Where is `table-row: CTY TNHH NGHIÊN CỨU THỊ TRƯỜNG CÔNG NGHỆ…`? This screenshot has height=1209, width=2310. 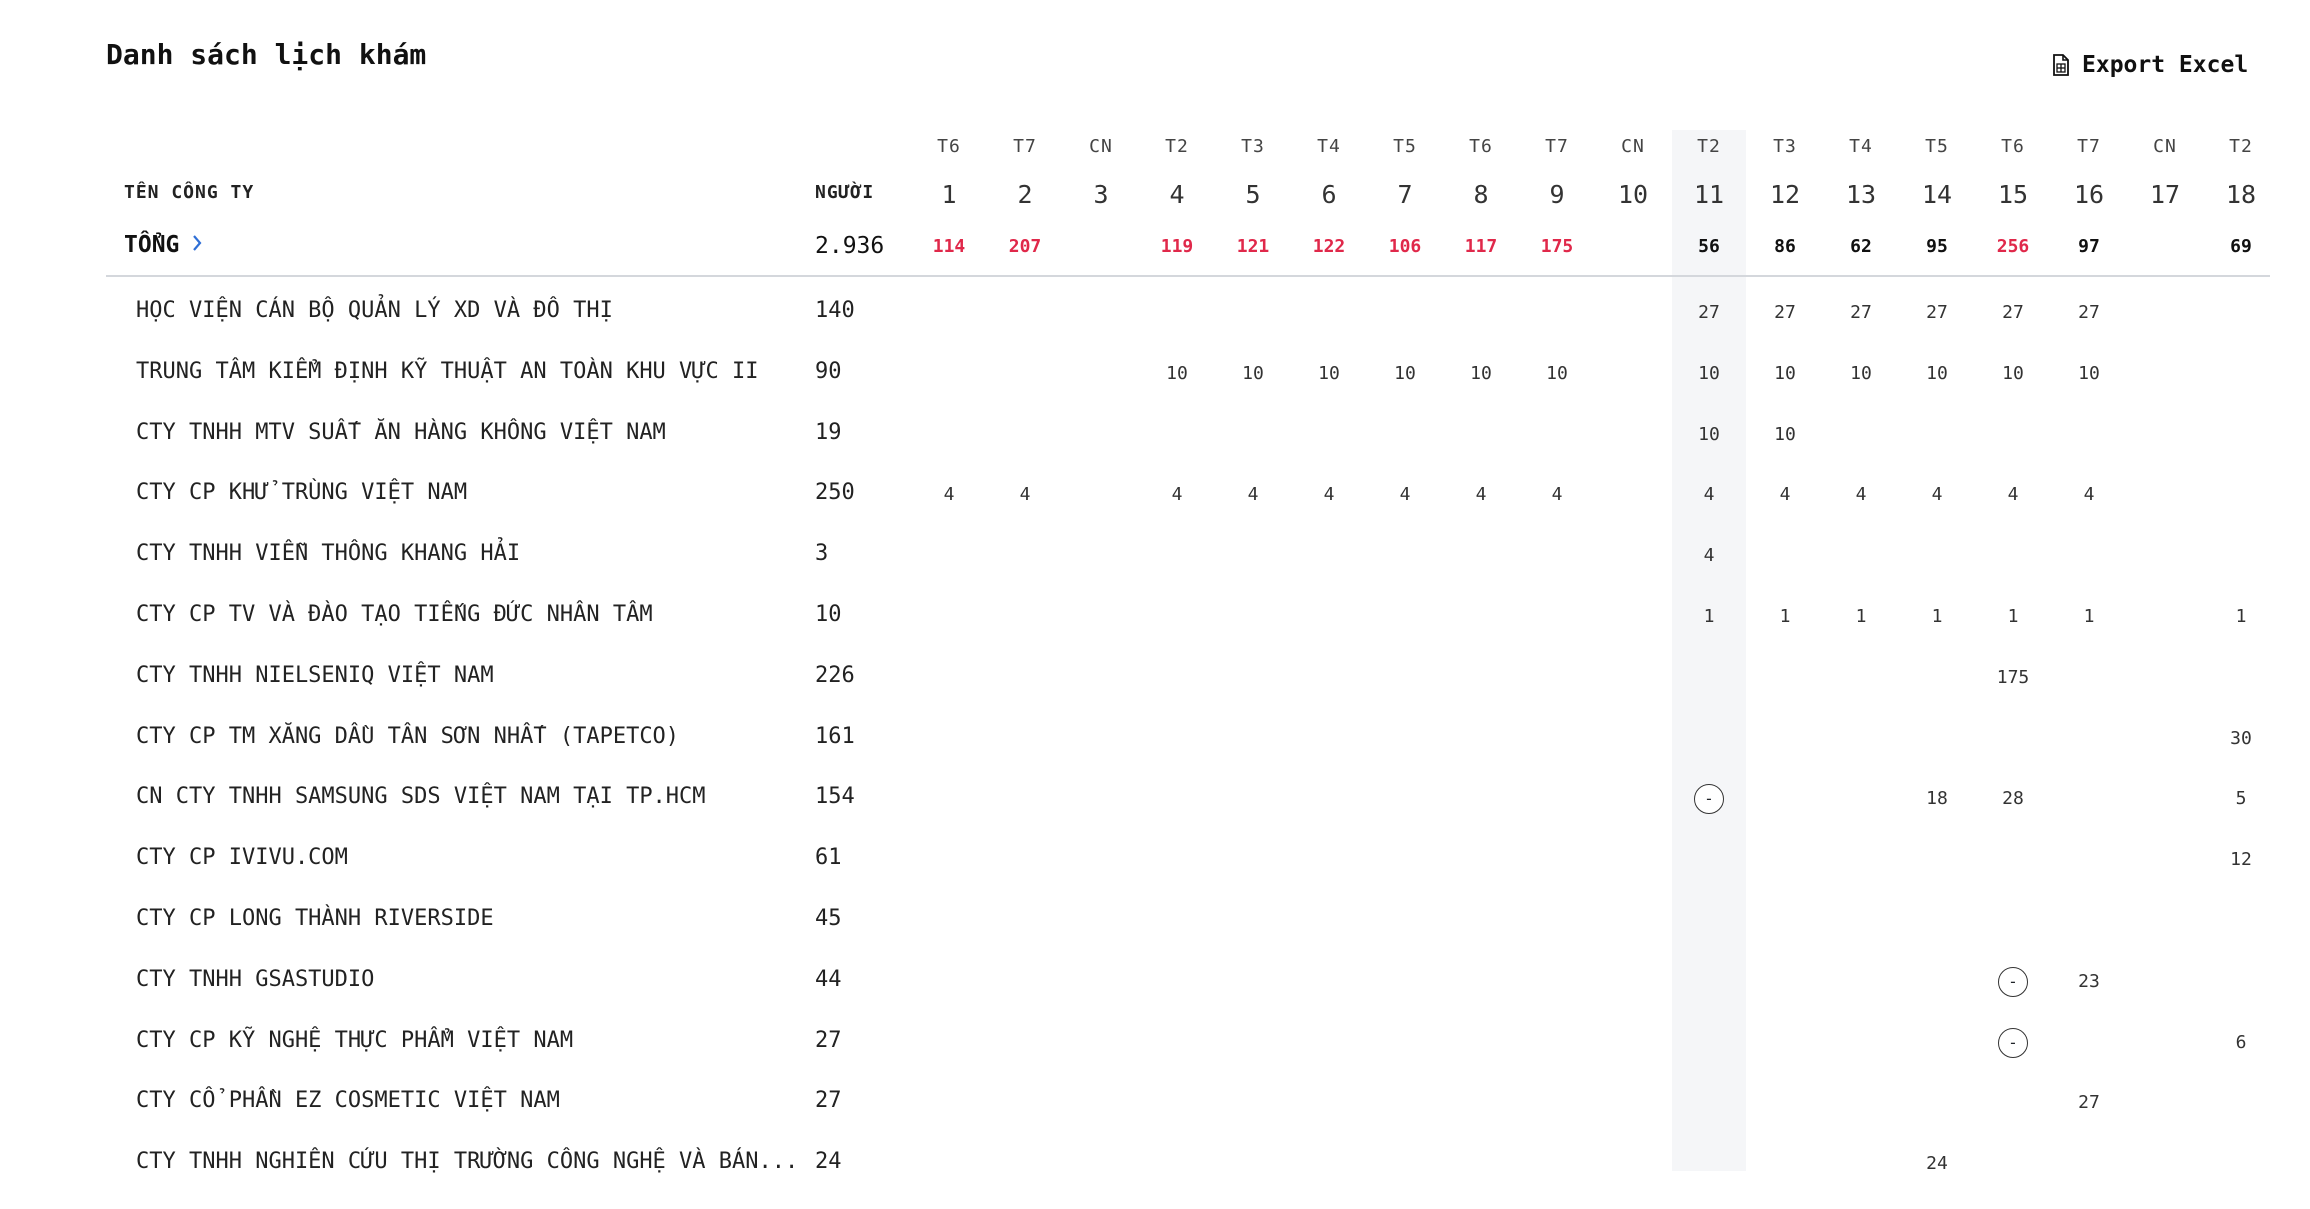 table-row: CTY TNHH NGHIÊN CỨU THỊ TRƯỜNG CÔNG NGHỆ… is located at coordinates (1155, 1179).